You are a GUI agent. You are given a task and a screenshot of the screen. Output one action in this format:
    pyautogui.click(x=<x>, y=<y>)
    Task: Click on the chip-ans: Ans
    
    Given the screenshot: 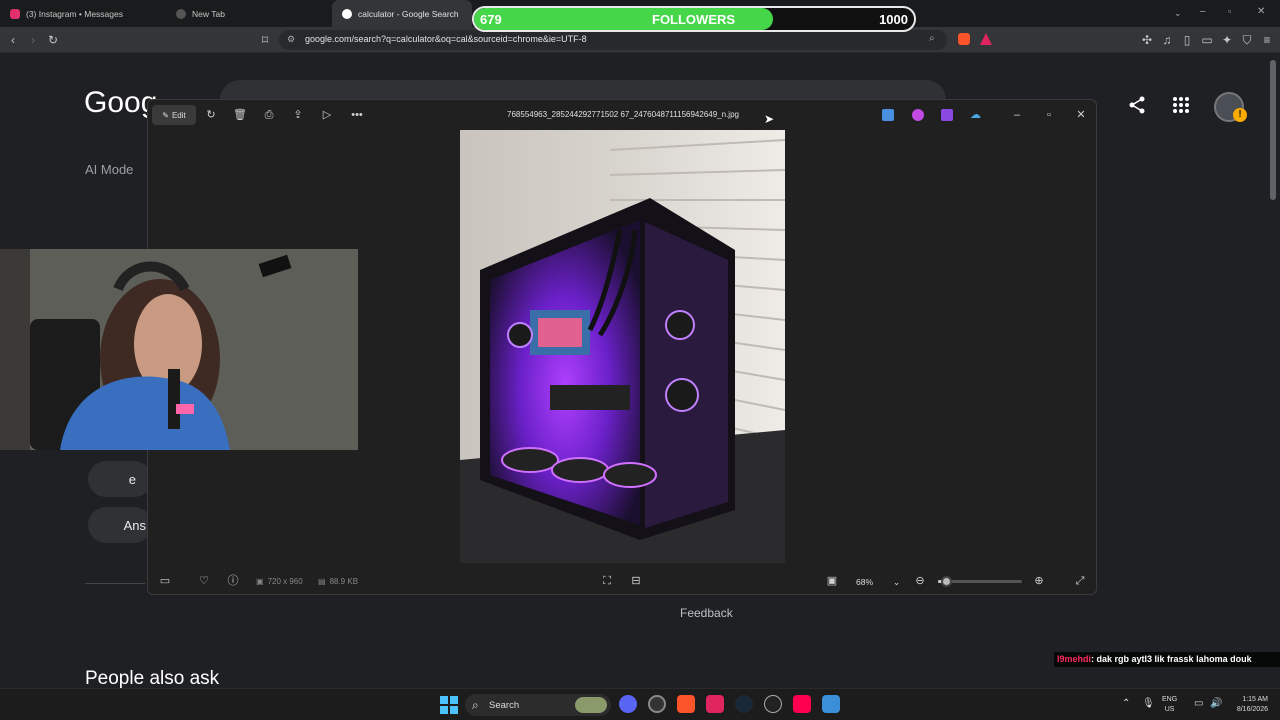 What is the action you would take?
    pyautogui.click(x=120, y=525)
    